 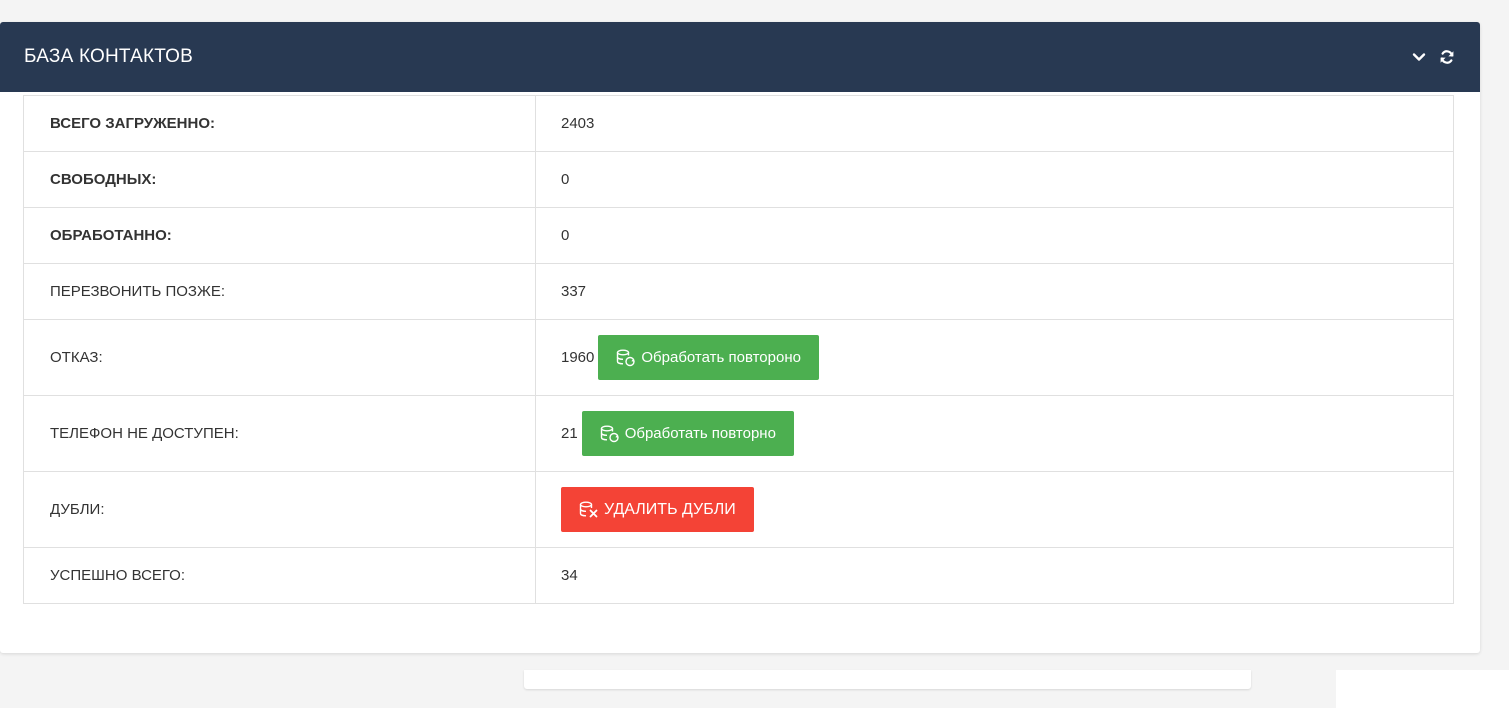 I want to click on table-row: СВОБОДНЫХ: 0, so click(x=738, y=179).